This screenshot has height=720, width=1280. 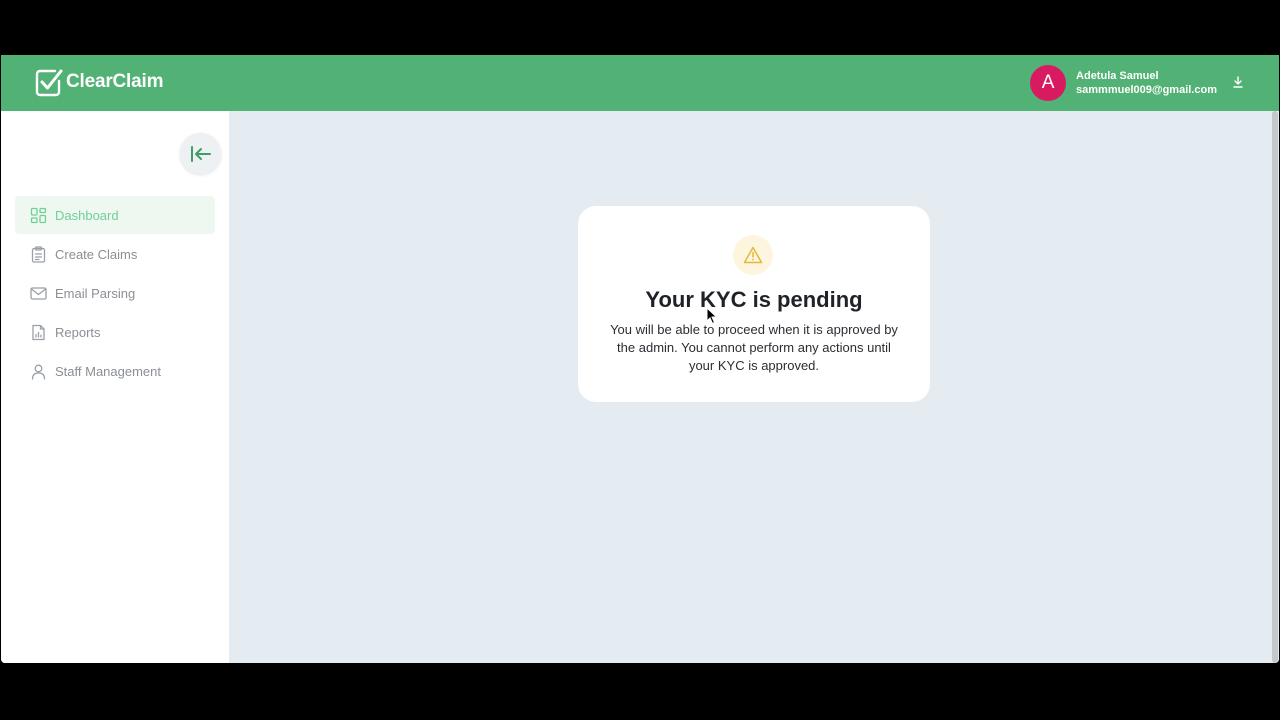 I want to click on sidebar-item-reports: Reports, so click(x=115, y=332).